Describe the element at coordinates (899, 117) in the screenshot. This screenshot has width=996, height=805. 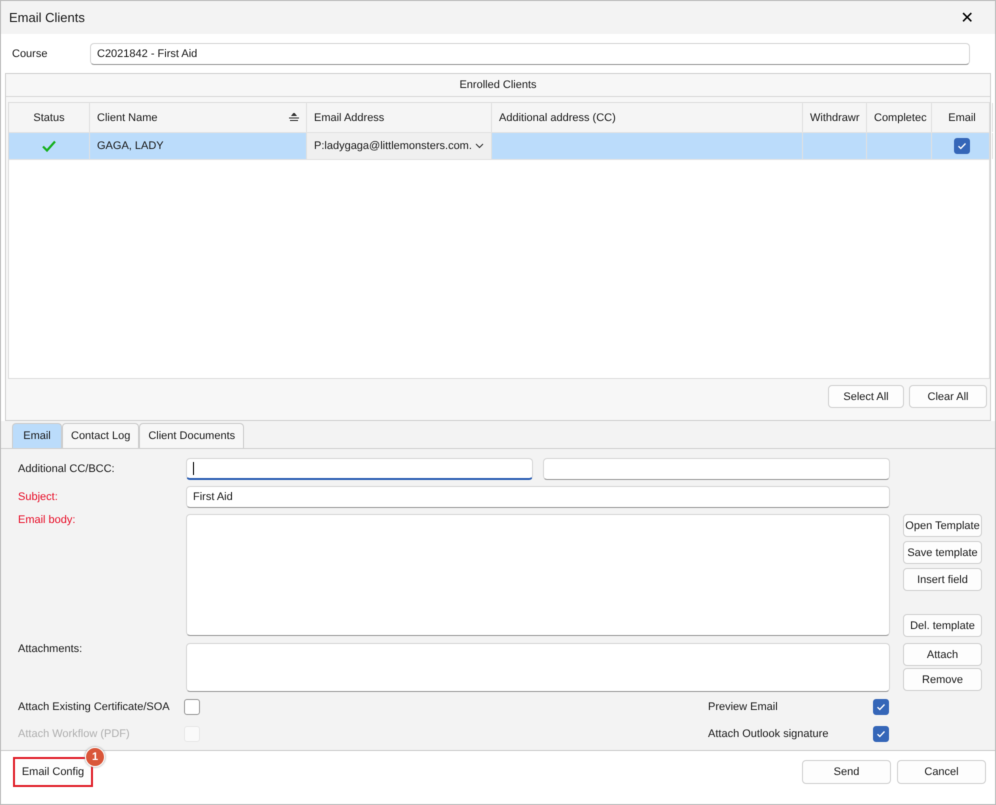
I see `column-header: Completec` at that location.